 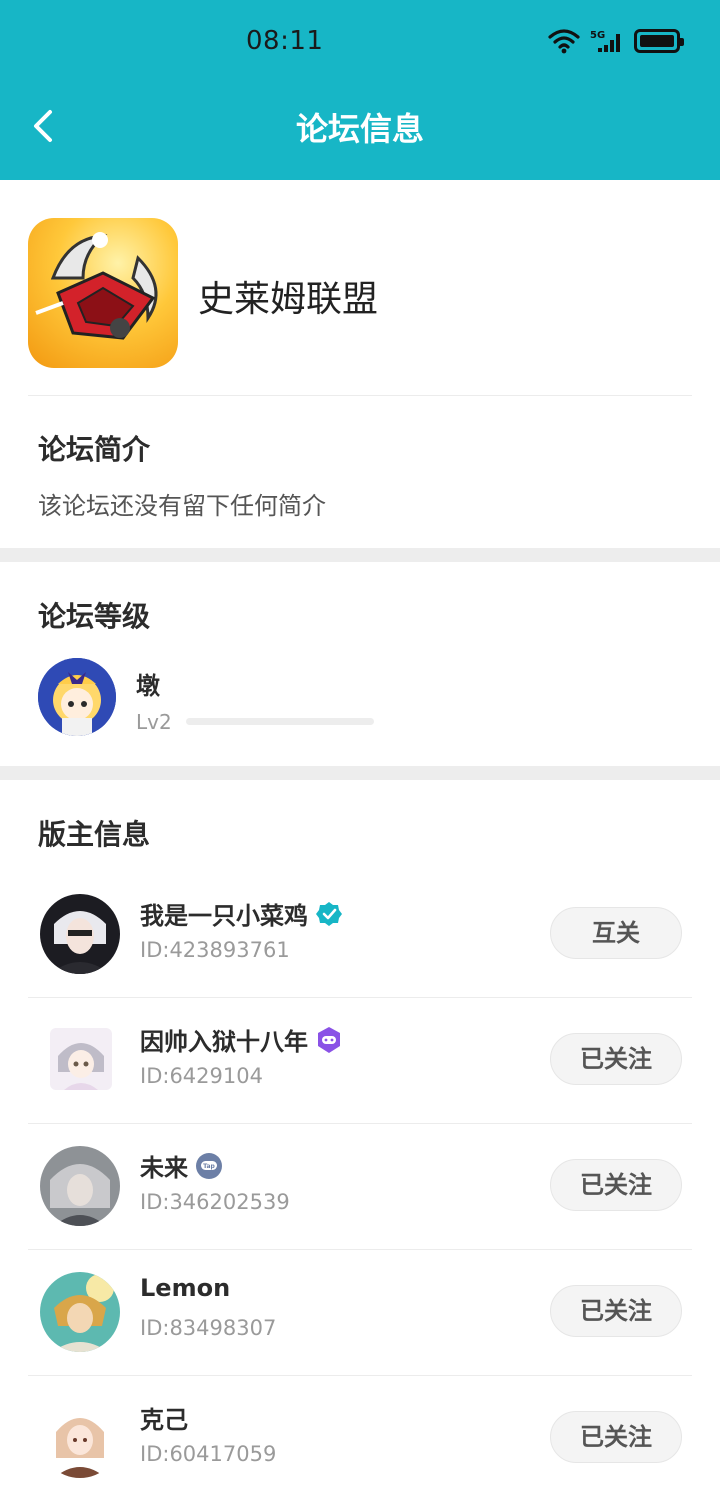 What do you see at coordinates (224, 916) in the screenshot?
I see `moderator-name-text: 我是一只小菜鸡` at bounding box center [224, 916].